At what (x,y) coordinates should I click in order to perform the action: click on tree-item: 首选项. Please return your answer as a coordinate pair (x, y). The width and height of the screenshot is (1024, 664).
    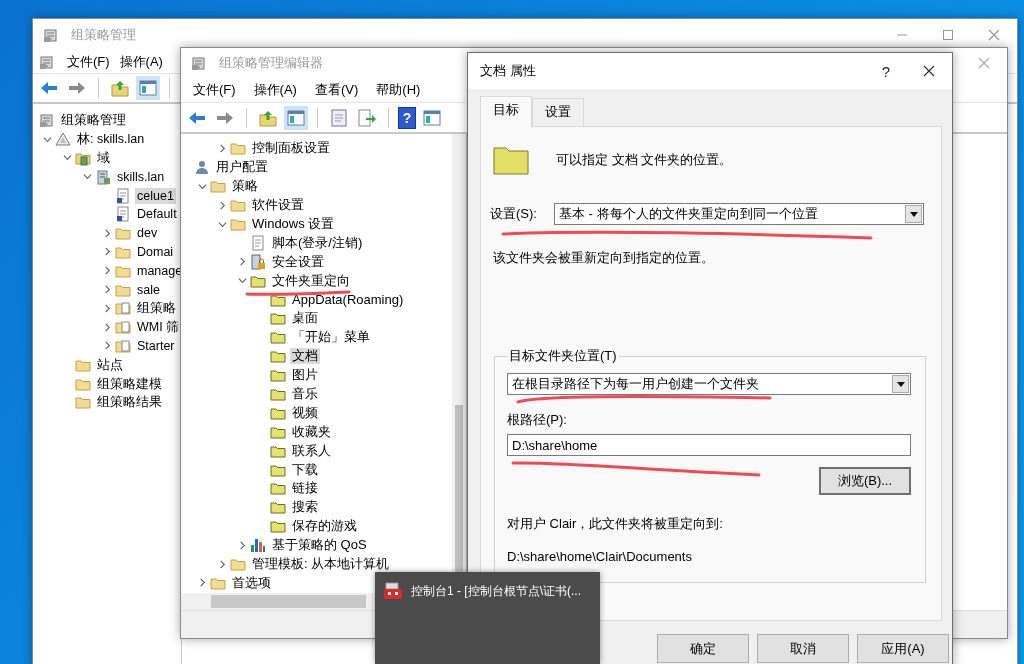
    Looking at the image, I should click on (251, 582).